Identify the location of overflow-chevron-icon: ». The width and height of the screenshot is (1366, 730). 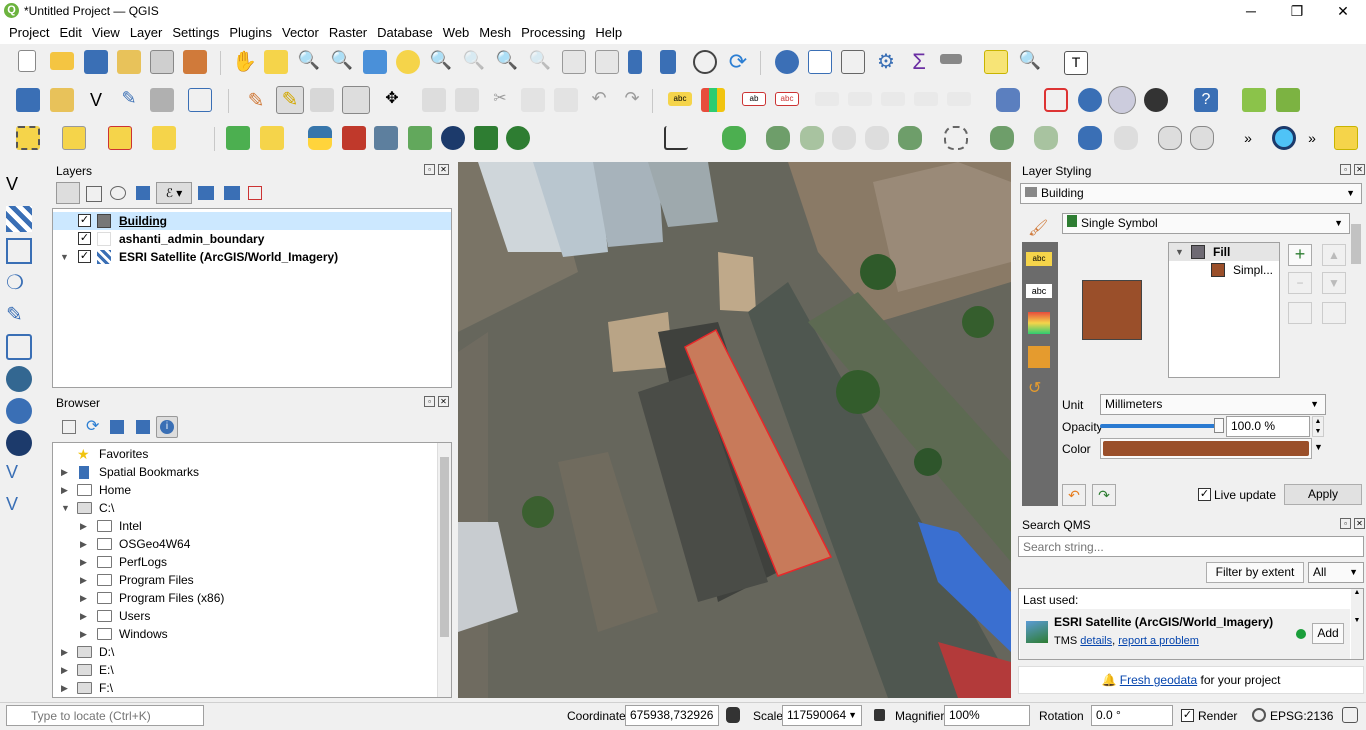
(1248, 138).